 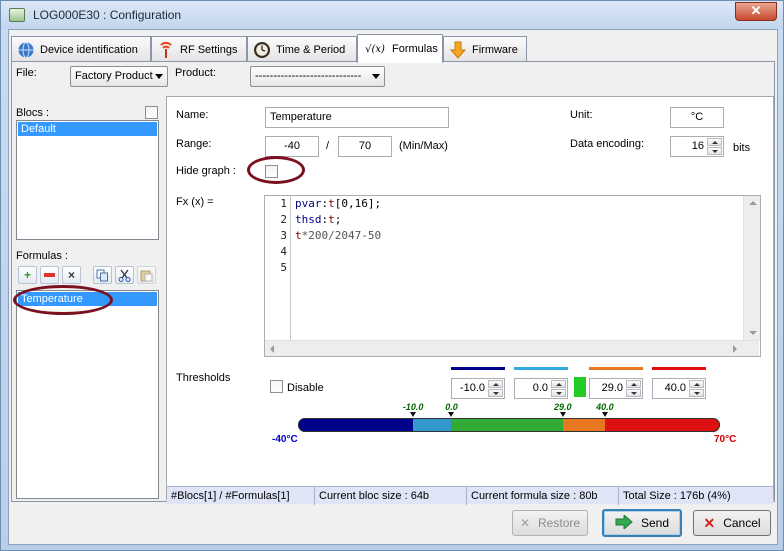 I want to click on tab-label: Firmware, so click(x=495, y=49).